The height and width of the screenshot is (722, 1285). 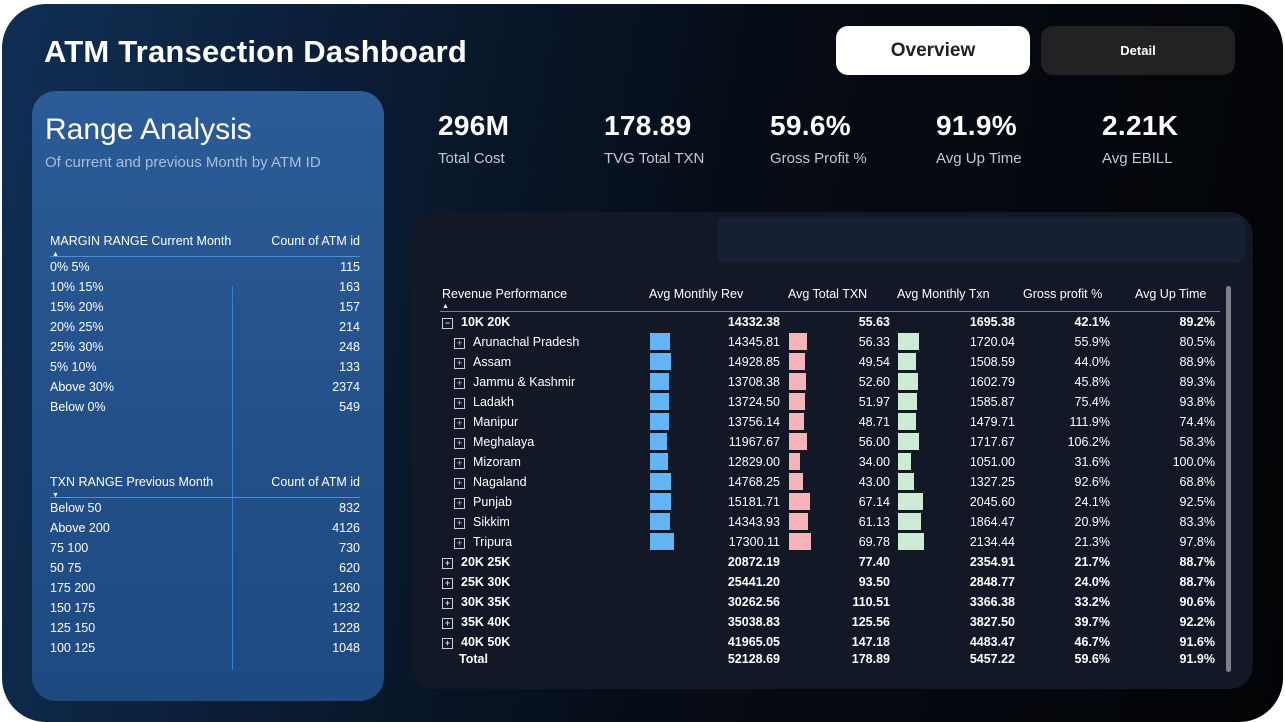 I want to click on range-row: Below 50 832, so click(x=205, y=508).